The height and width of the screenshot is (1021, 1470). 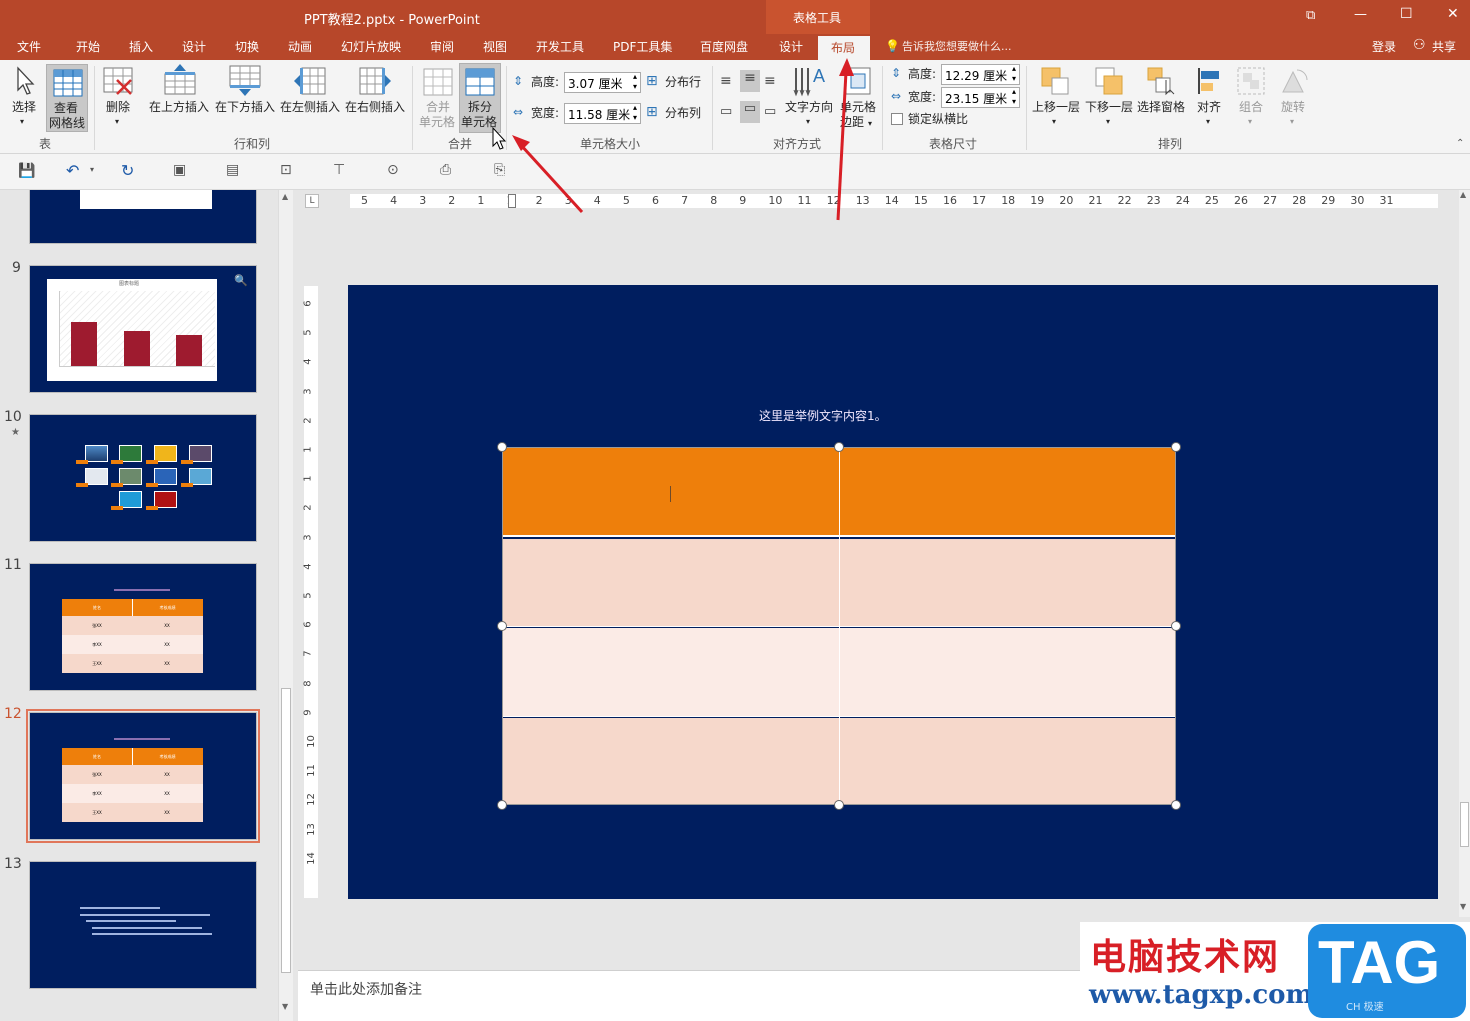 I want to click on red-arrow-to-layout-tab, so click(x=845, y=139).